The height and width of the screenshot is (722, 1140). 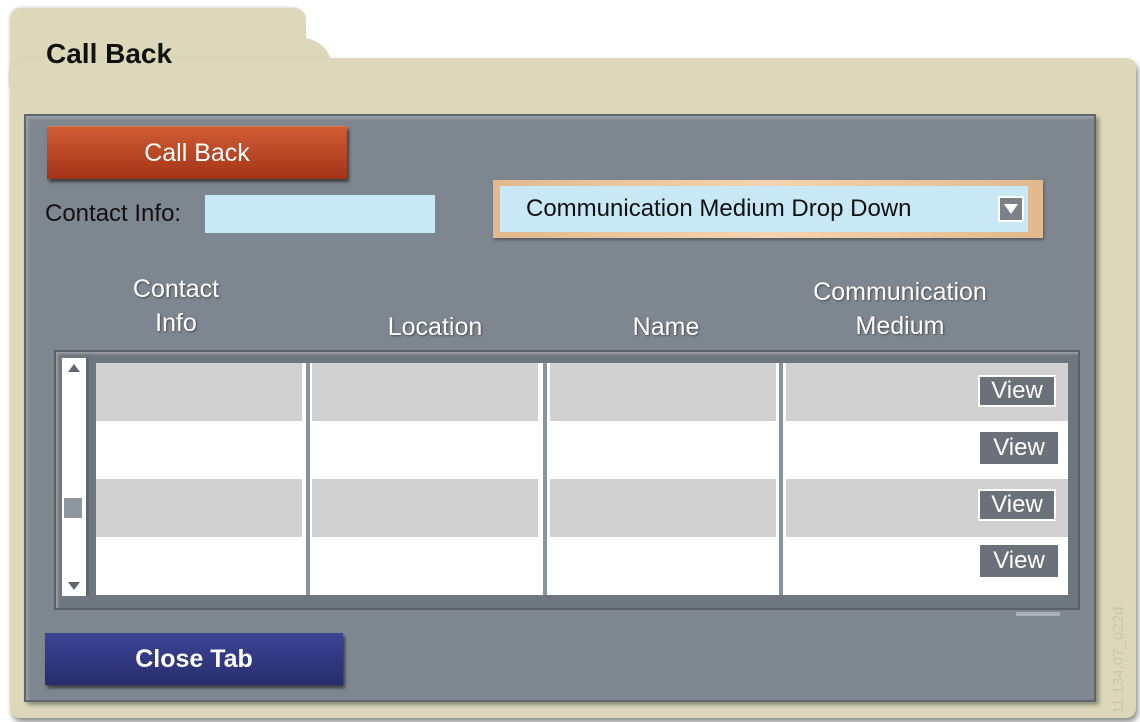 What do you see at coordinates (900, 309) in the screenshot?
I see `column-header-communication-medium: Communication Medium` at bounding box center [900, 309].